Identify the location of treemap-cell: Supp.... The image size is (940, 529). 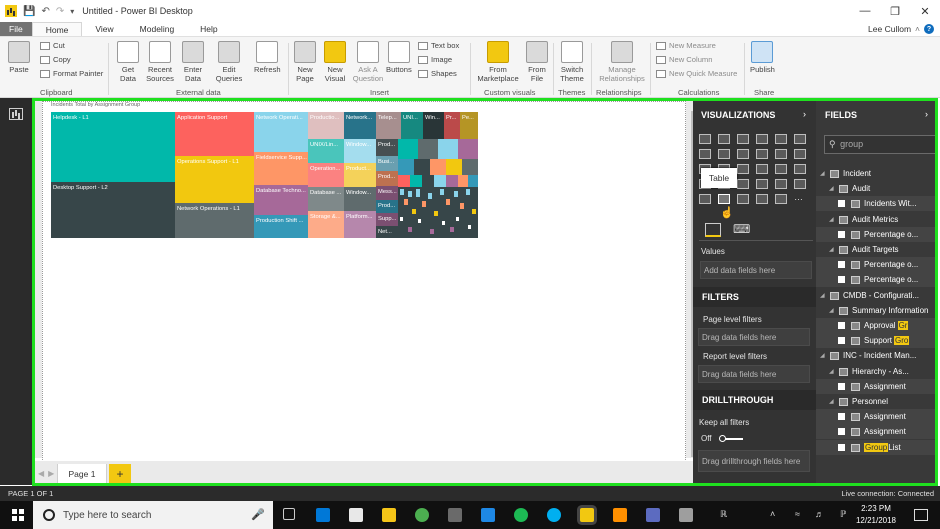
(387, 219).